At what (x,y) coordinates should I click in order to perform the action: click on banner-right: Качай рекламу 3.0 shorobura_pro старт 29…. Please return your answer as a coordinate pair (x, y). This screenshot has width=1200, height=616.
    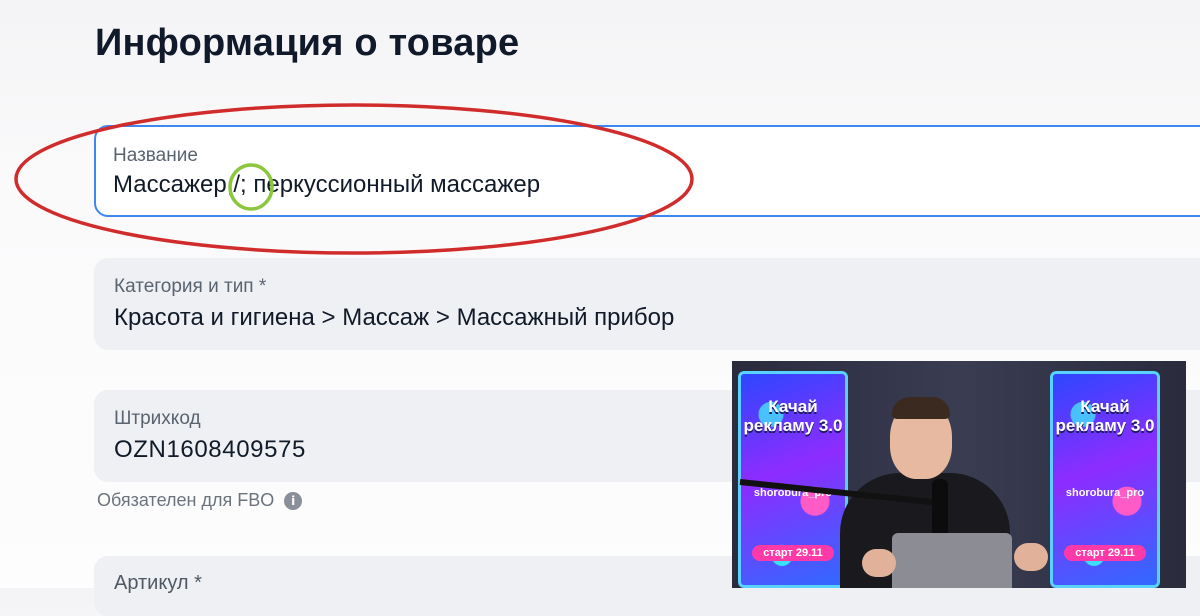
    Looking at the image, I should click on (1105, 479).